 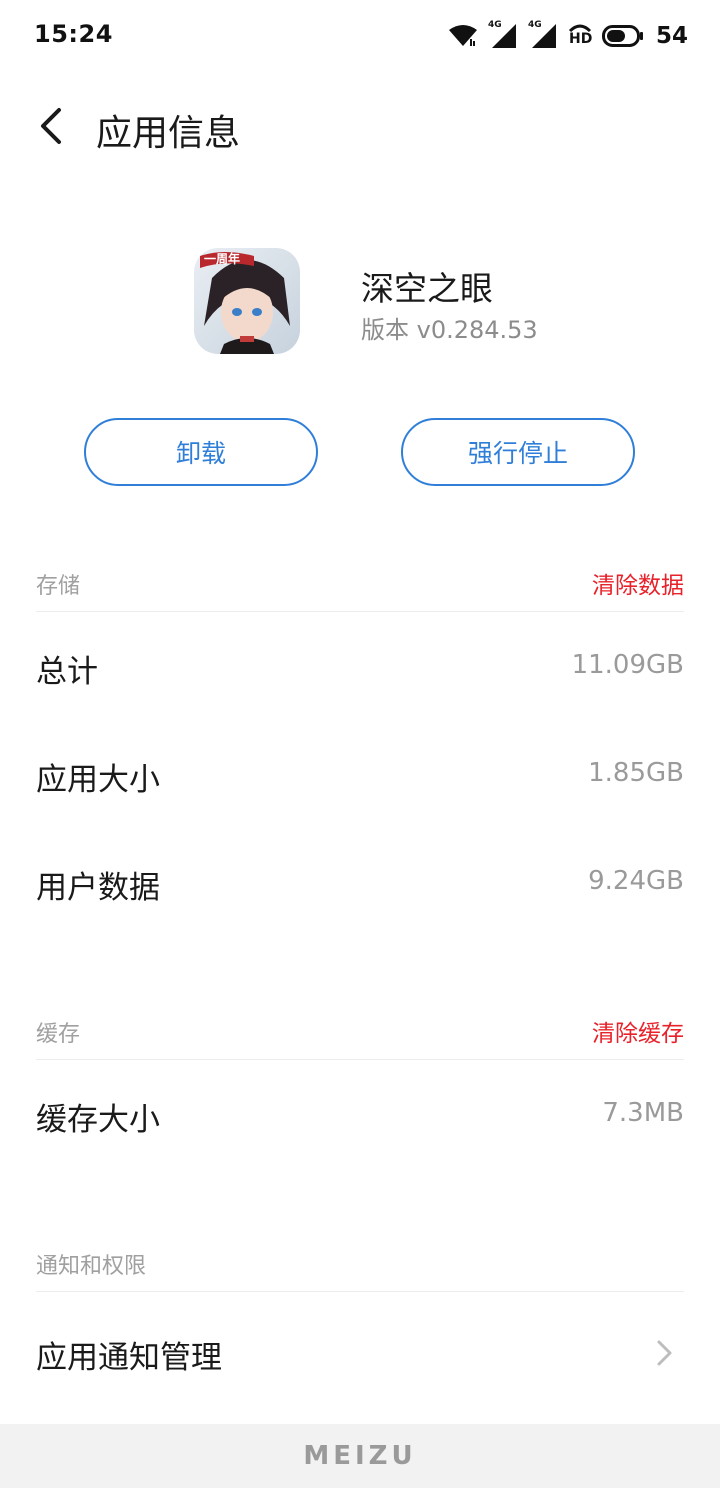 I want to click on app-card: 一周年 深空之眼 版本 v0.284.53, so click(x=360, y=303).